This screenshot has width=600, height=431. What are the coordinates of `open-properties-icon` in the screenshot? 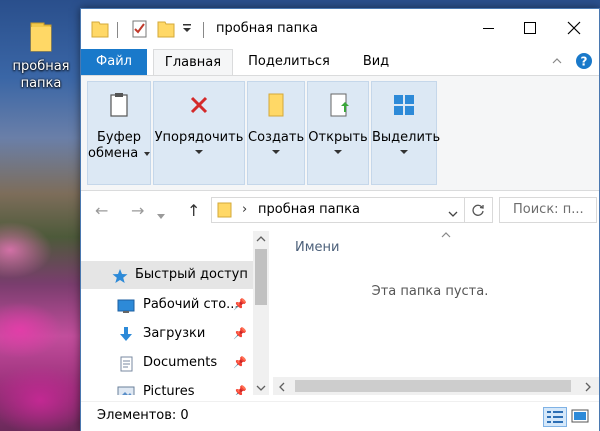 It's located at (338, 105).